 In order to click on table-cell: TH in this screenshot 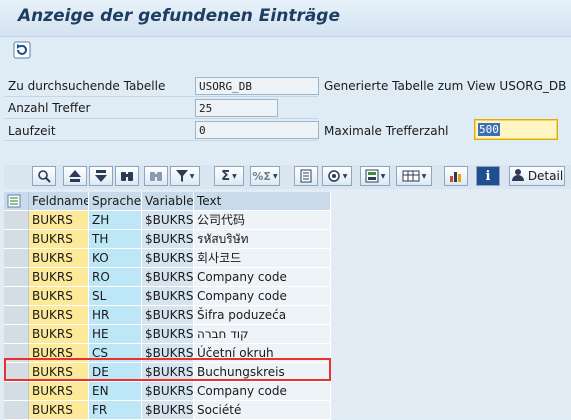, I will do `click(115, 239)`.